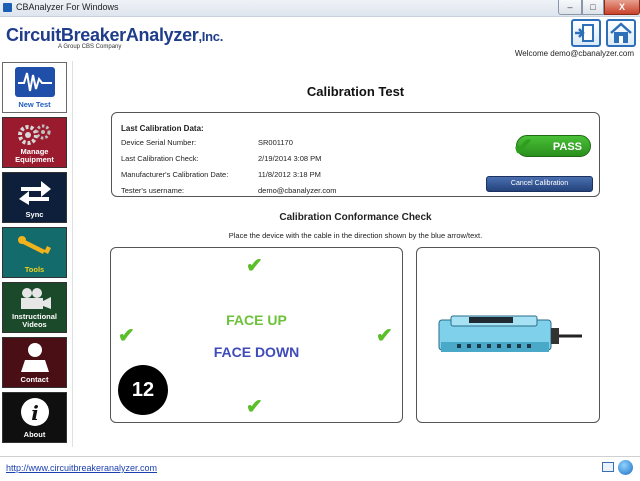 The width and height of the screenshot is (640, 481). I want to click on device-image-panel, so click(508, 335).